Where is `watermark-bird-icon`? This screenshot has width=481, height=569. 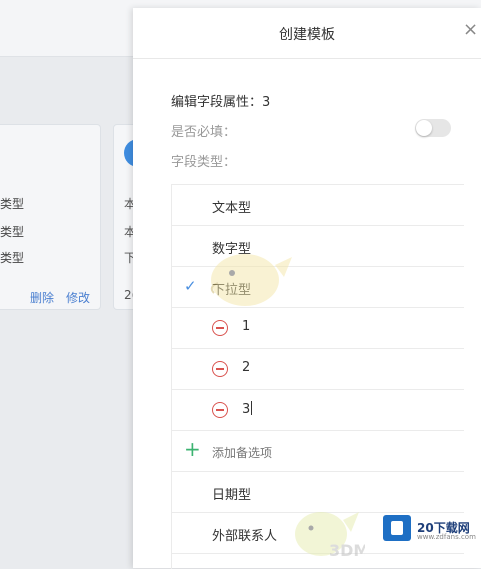
watermark-bird-icon is located at coordinates (251, 280).